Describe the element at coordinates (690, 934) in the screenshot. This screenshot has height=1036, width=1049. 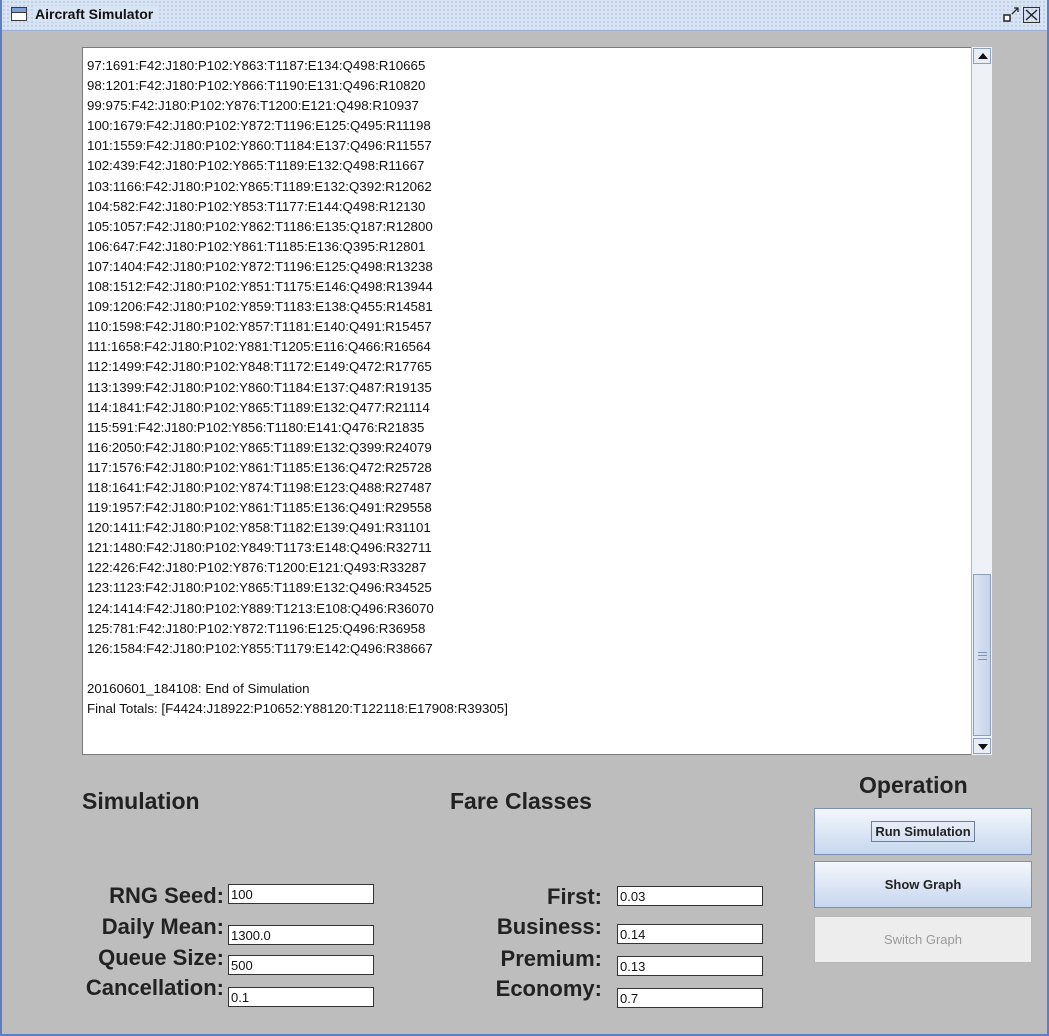
I see `business-input` at that location.